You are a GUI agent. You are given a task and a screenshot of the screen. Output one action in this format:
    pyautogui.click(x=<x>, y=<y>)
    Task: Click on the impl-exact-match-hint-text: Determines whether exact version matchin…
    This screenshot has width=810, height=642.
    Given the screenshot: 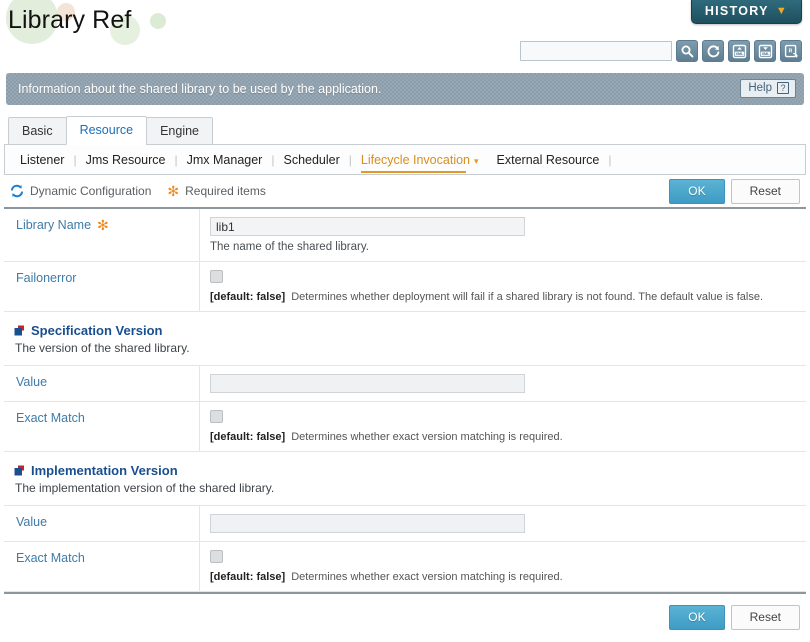 What is the action you would take?
    pyautogui.click(x=427, y=577)
    